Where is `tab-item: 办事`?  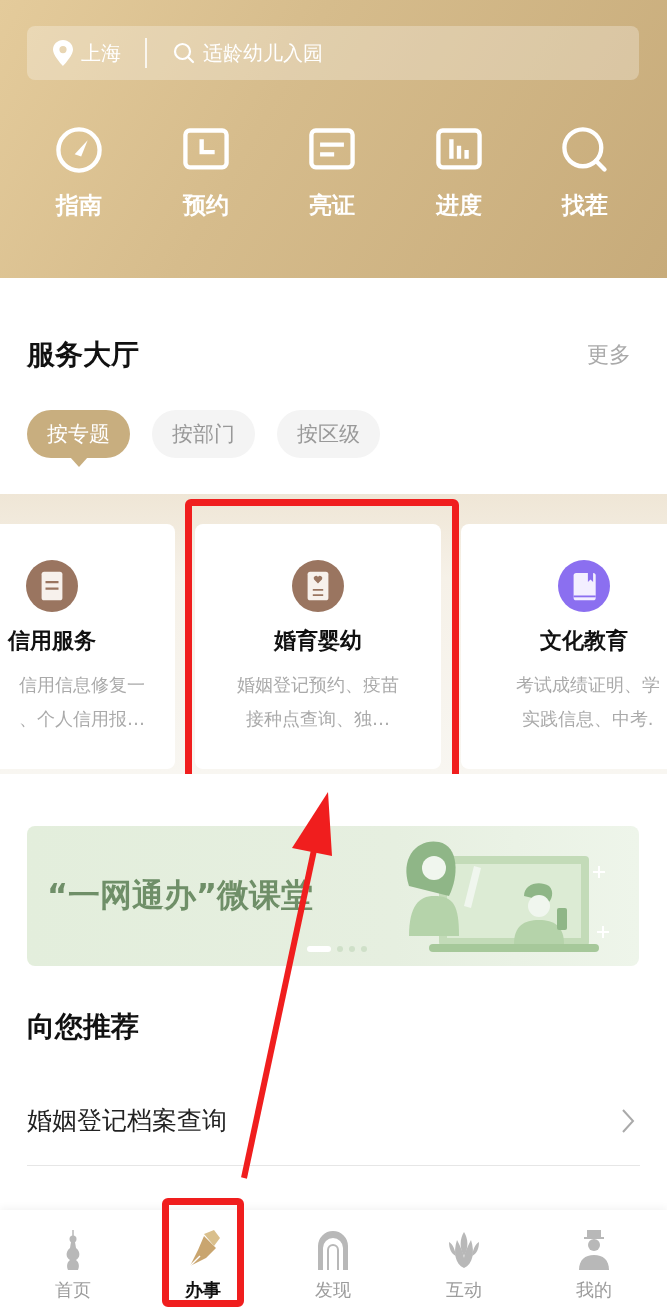 tab-item: 办事 is located at coordinates (203, 1260).